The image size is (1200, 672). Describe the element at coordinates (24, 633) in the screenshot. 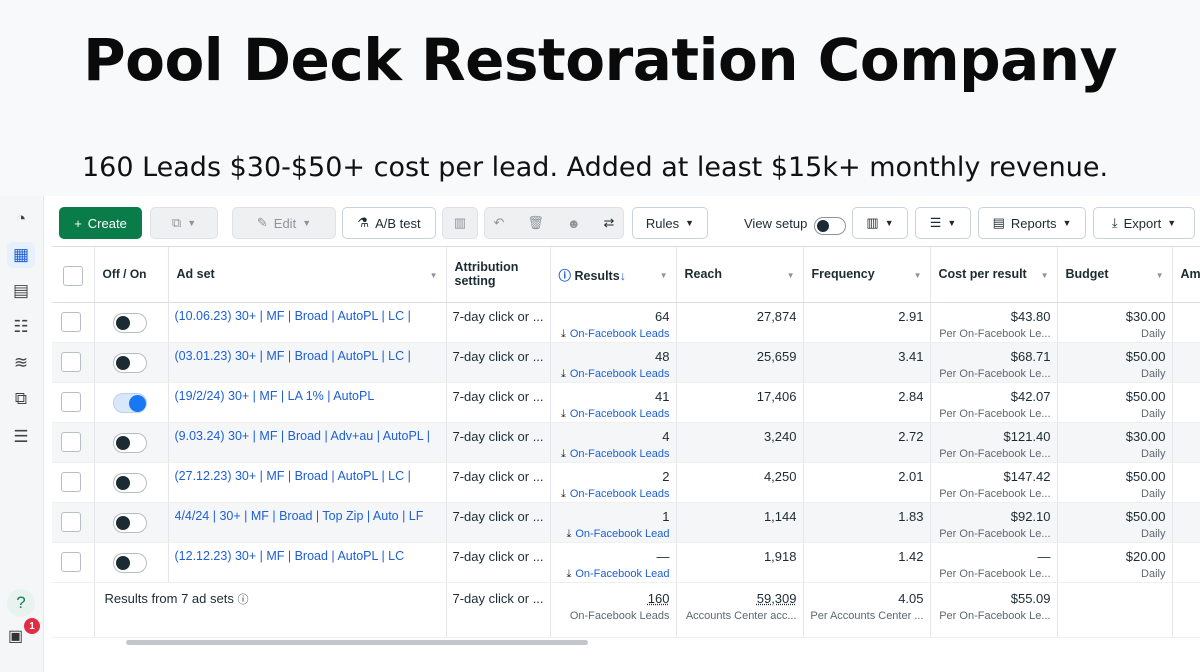

I see `notifications-icon: ▣ 1` at that location.